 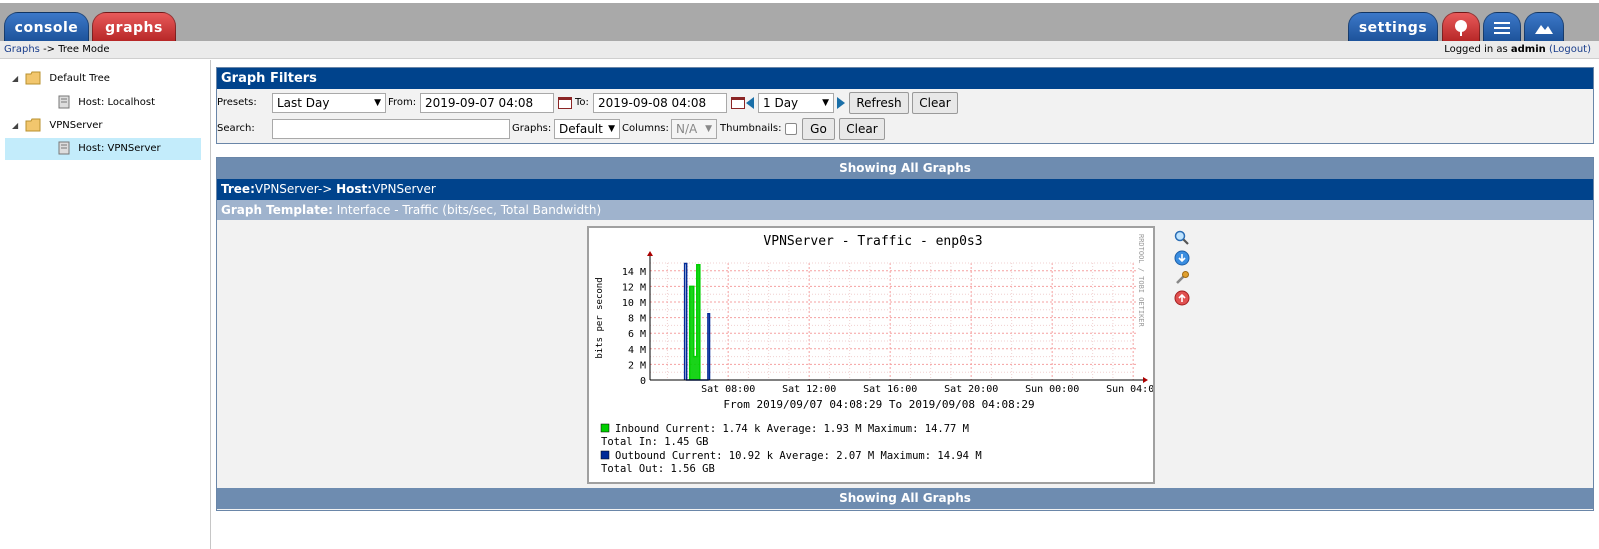 What do you see at coordinates (293, 189) in the screenshot?
I see `tree-value: VPNServer->` at bounding box center [293, 189].